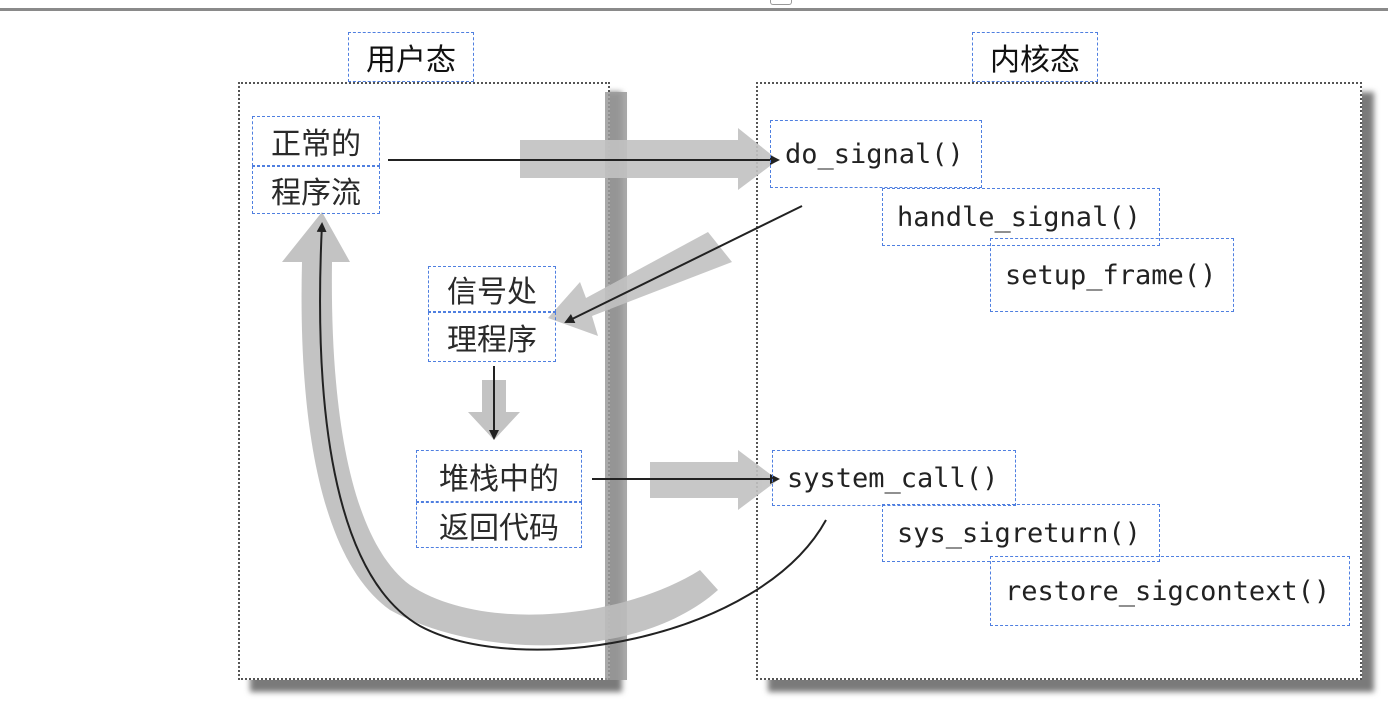  I want to click on broad-arrow-to-handler, so click(640, 284).